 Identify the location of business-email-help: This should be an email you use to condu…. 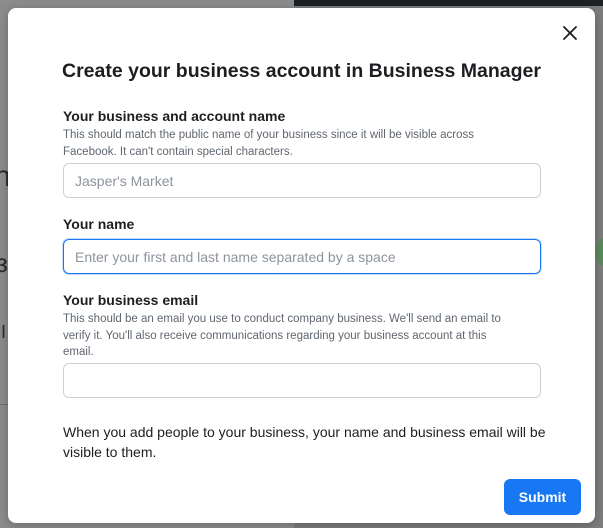
(282, 335).